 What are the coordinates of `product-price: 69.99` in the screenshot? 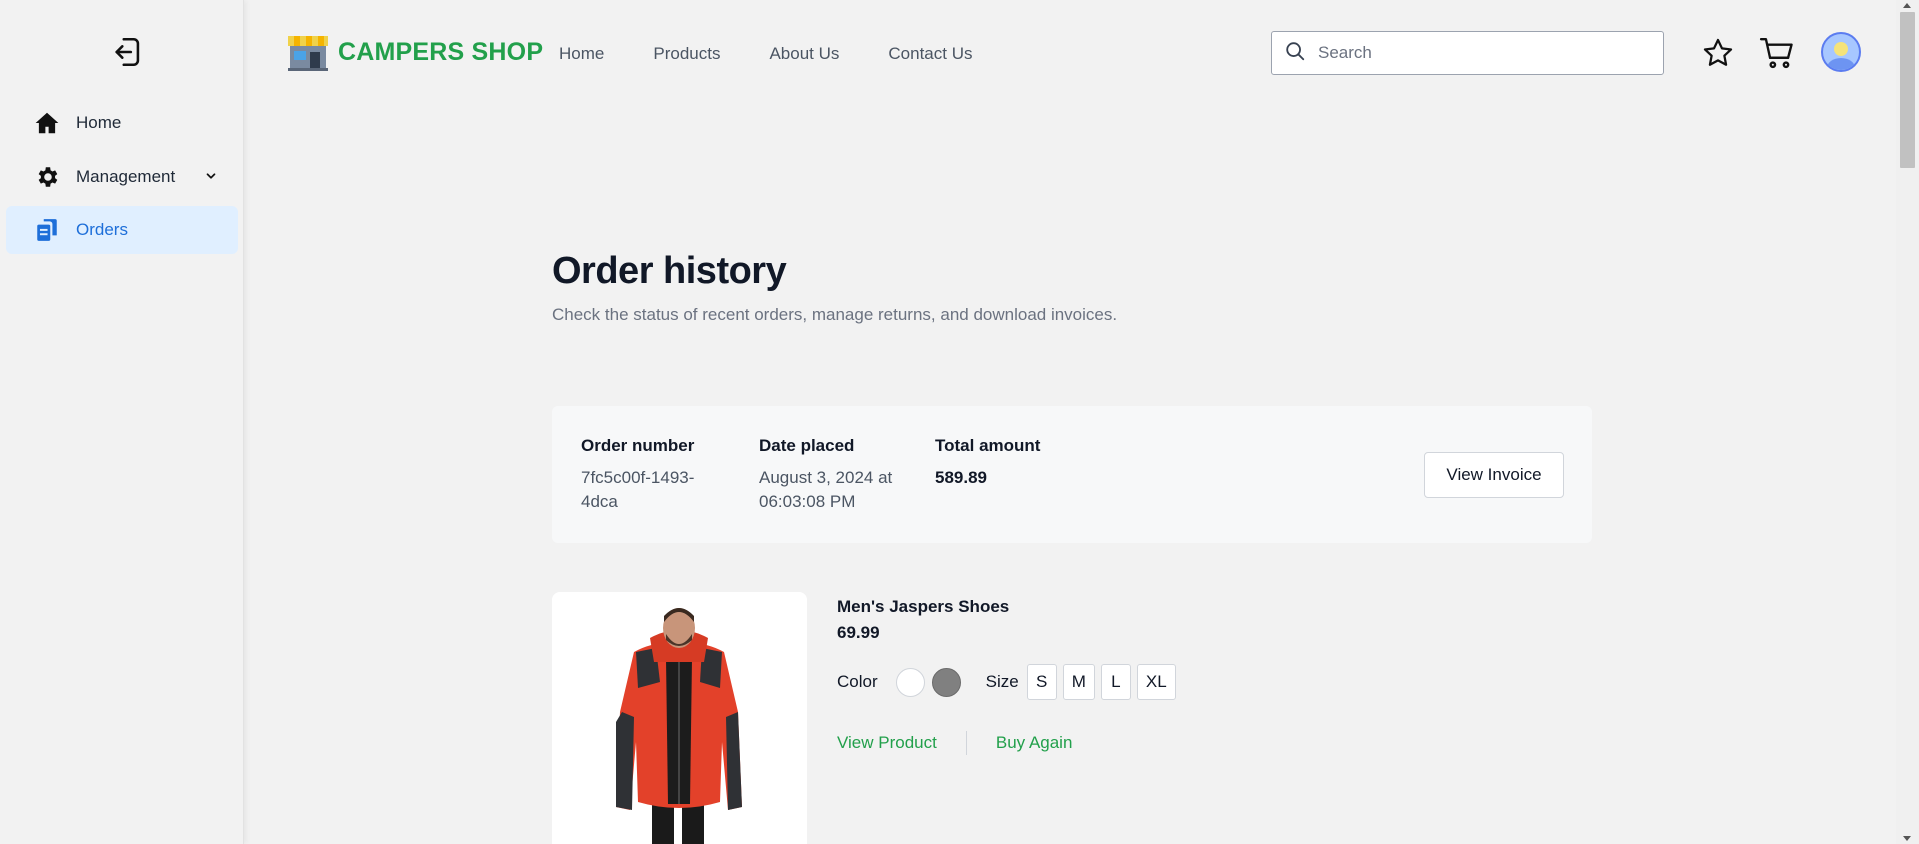 It's located at (858, 632).